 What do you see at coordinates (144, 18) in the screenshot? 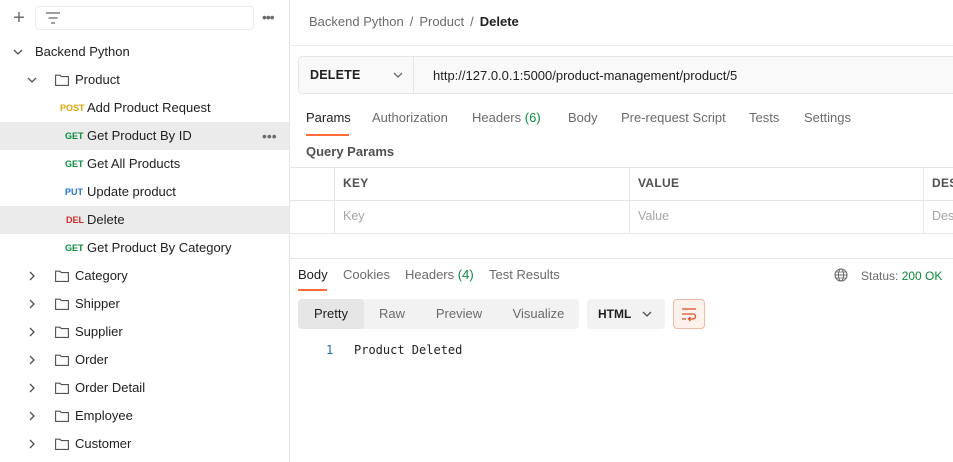
I see `filter-input` at bounding box center [144, 18].